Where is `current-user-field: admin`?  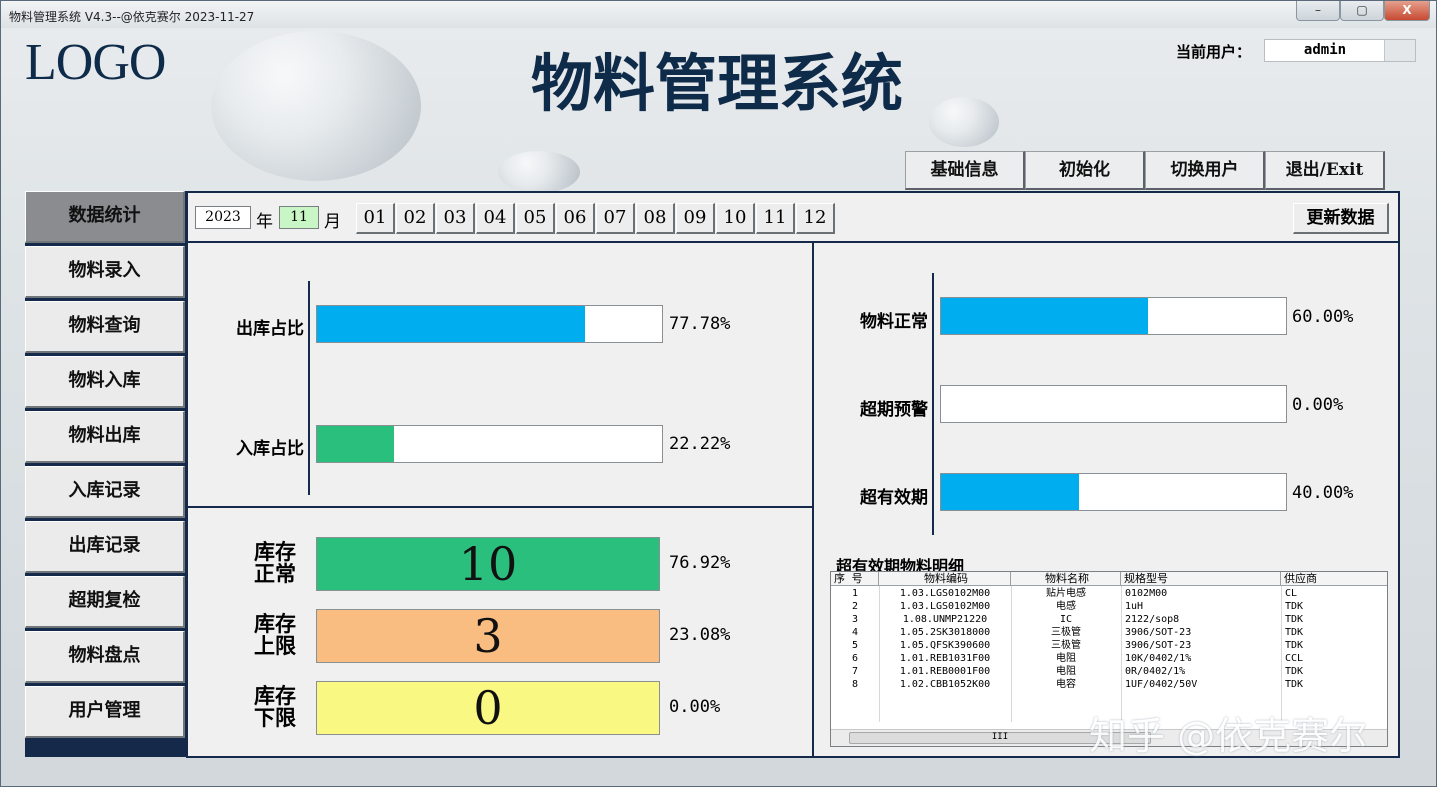
current-user-field: admin is located at coordinates (1340, 50).